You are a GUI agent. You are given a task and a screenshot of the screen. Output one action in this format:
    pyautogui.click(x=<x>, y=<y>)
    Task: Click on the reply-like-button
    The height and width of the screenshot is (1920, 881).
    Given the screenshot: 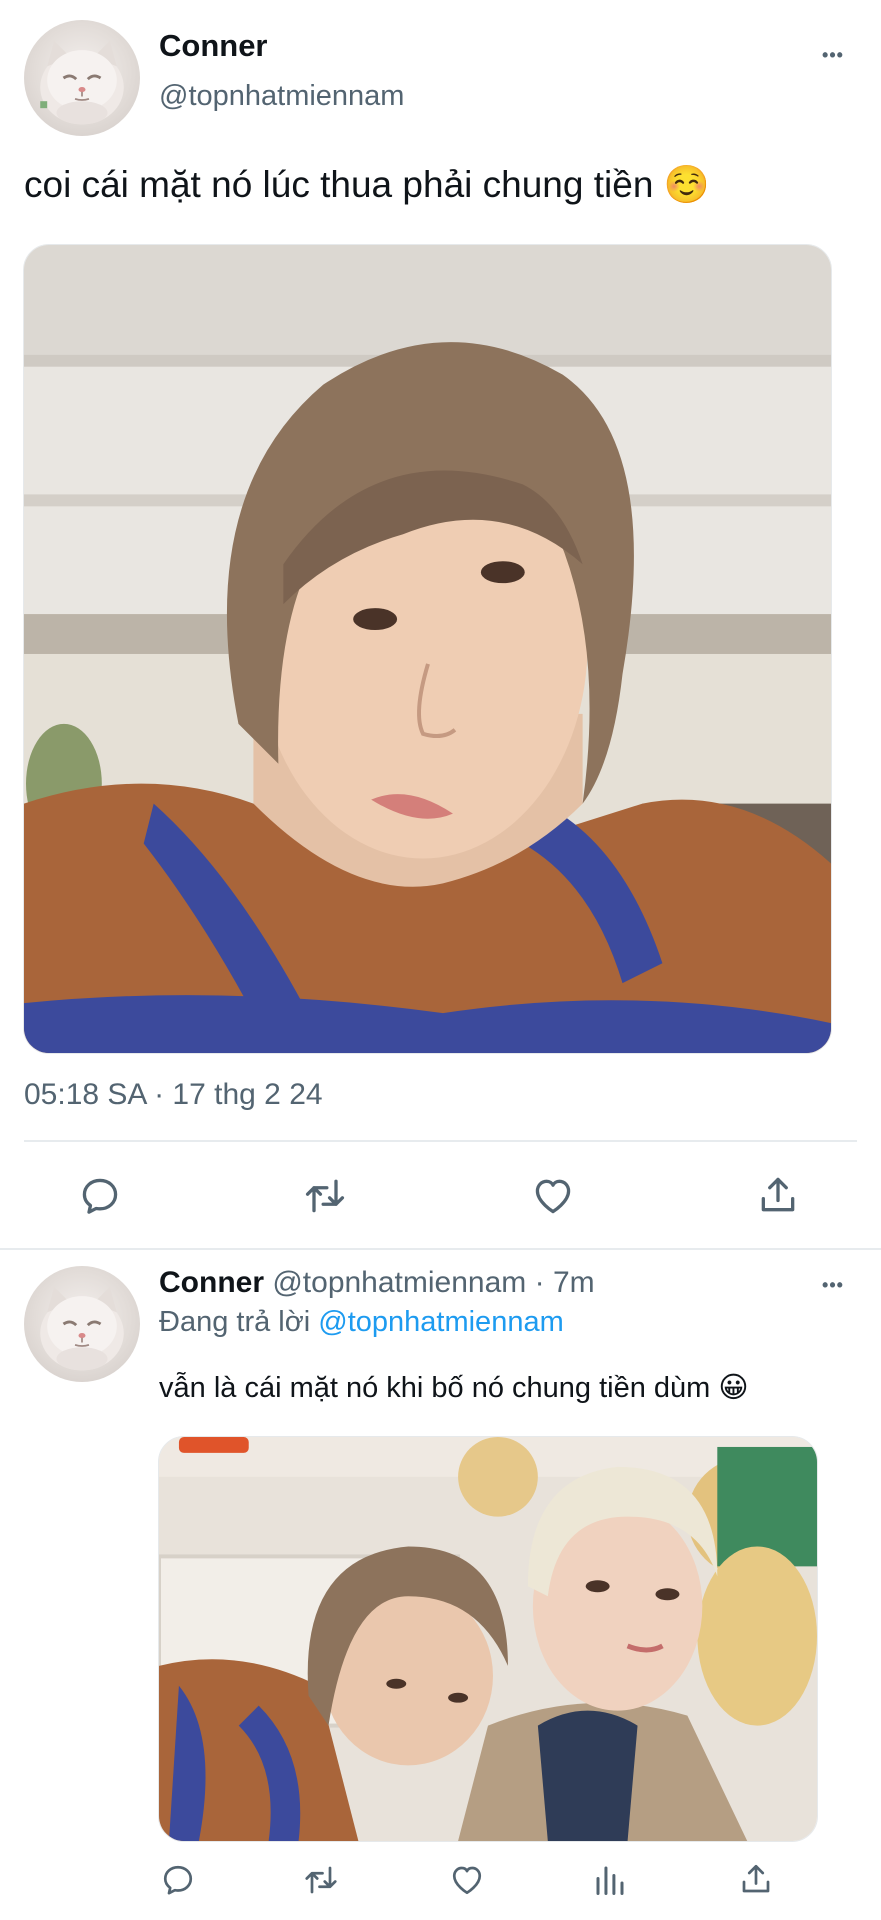 What is the action you would take?
    pyautogui.click(x=467, y=1880)
    